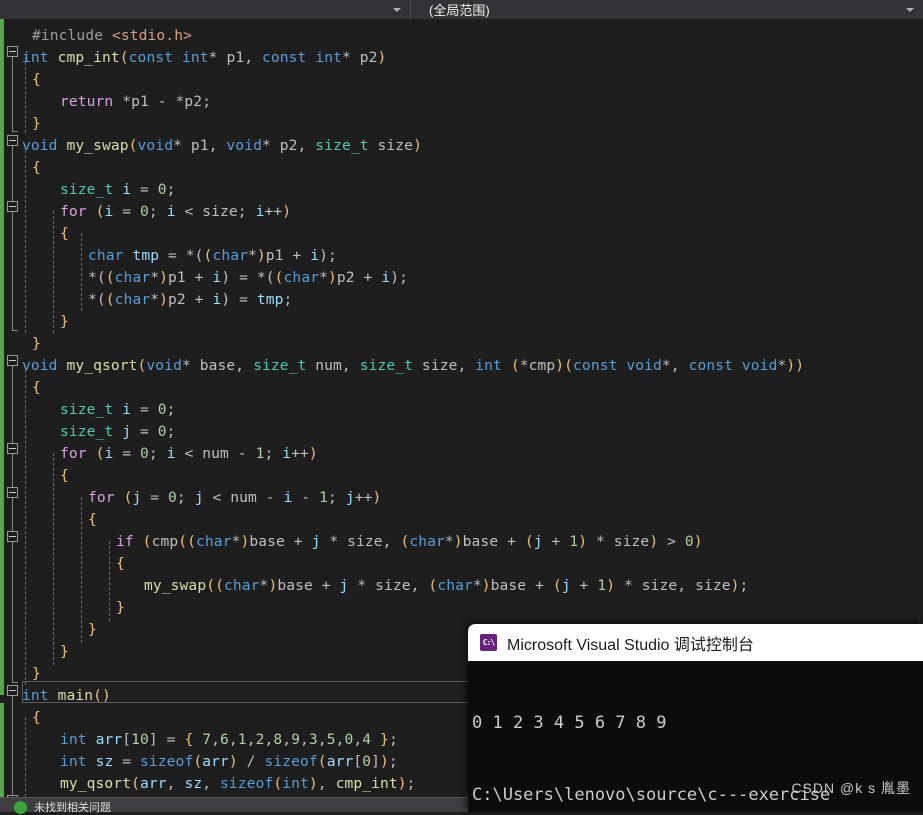 The image size is (923, 815). Describe the element at coordinates (12, 690) in the screenshot. I see `fold-toggle-main` at that location.